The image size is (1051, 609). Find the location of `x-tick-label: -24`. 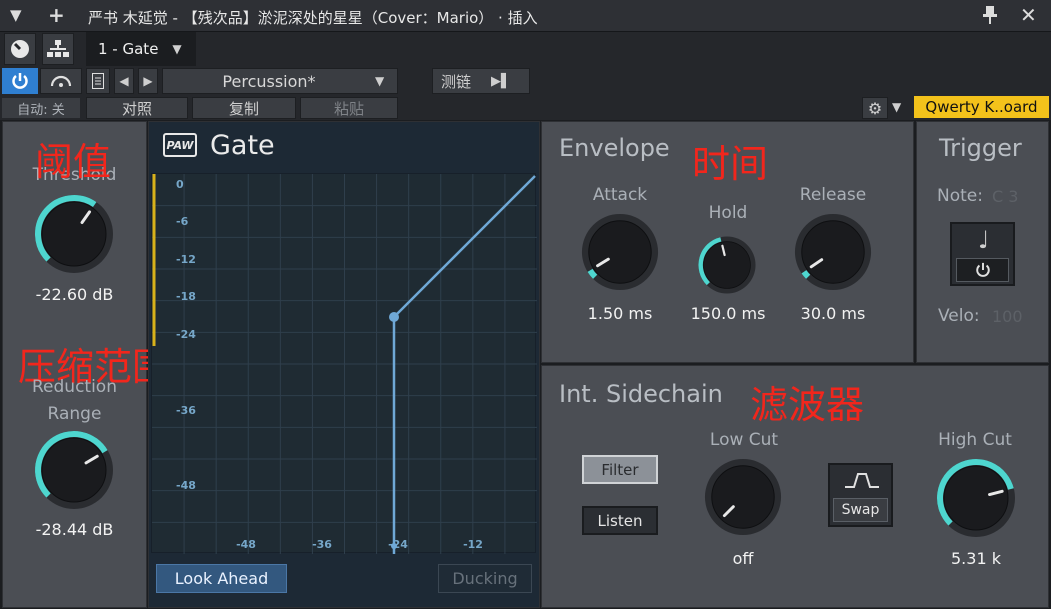

x-tick-label: -24 is located at coordinates (398, 544).